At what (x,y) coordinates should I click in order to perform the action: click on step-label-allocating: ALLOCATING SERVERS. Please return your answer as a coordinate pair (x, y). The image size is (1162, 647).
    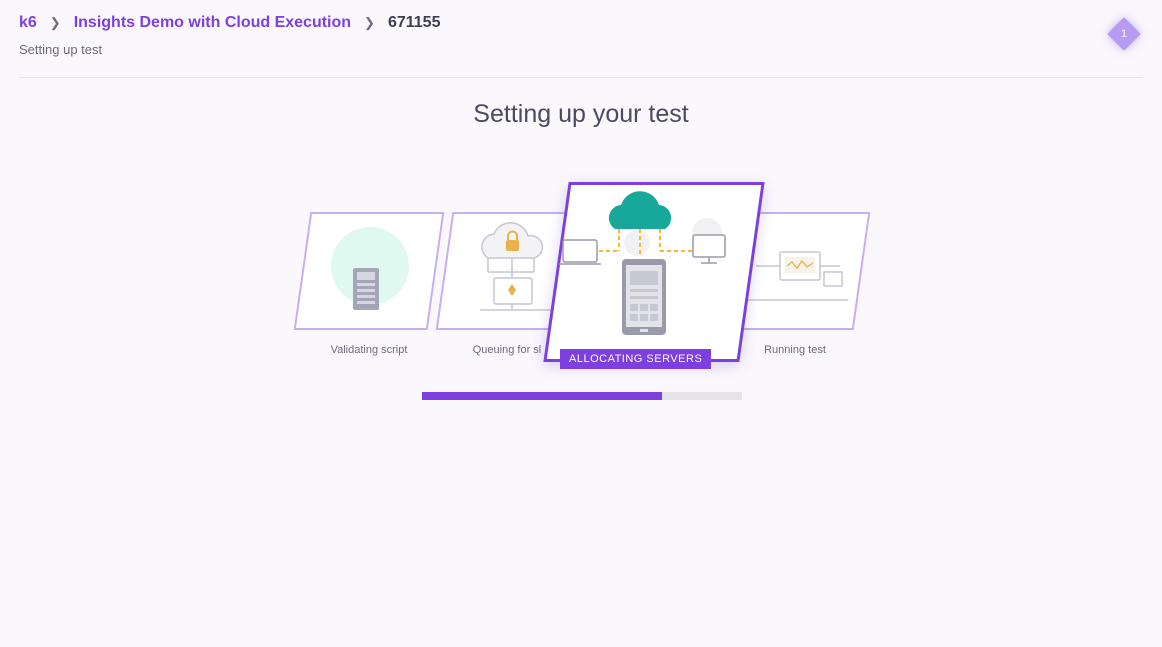
    Looking at the image, I should click on (636, 359).